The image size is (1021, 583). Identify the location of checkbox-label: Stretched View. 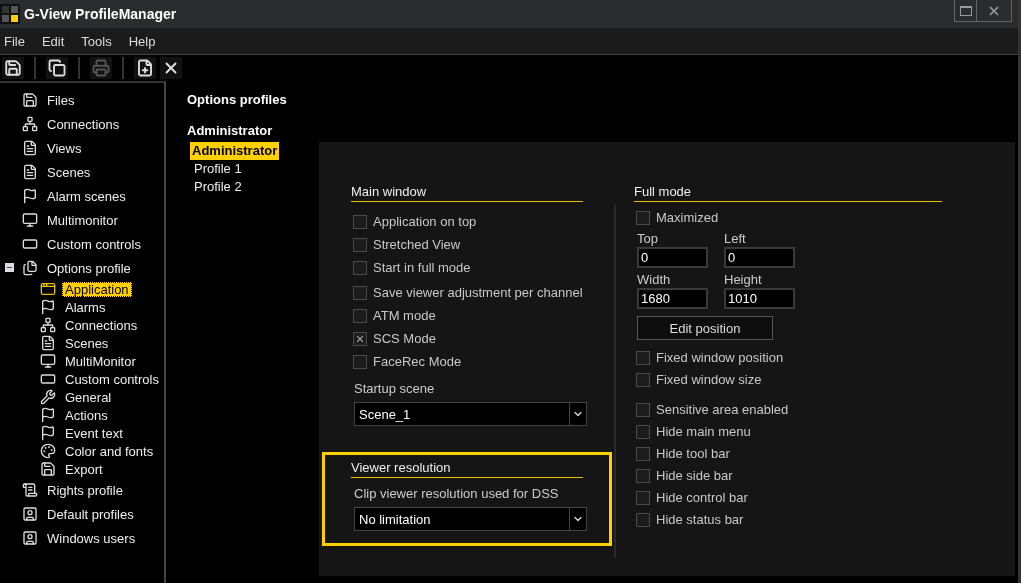
(417, 244).